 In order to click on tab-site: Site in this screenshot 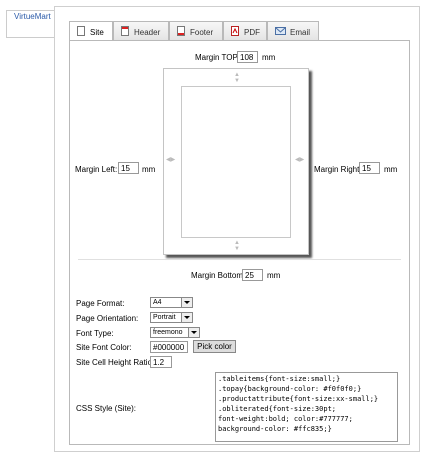, I will do `click(91, 31)`.